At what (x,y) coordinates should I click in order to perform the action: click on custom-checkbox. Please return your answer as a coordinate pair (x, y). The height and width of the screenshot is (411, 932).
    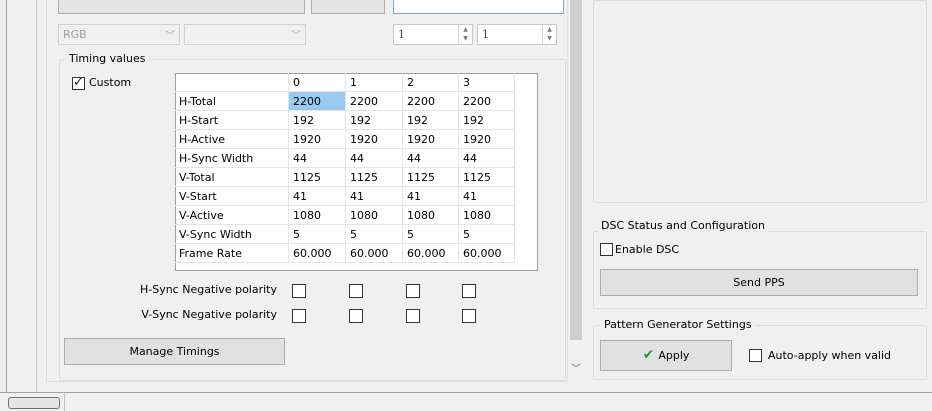
    Looking at the image, I should click on (78, 82).